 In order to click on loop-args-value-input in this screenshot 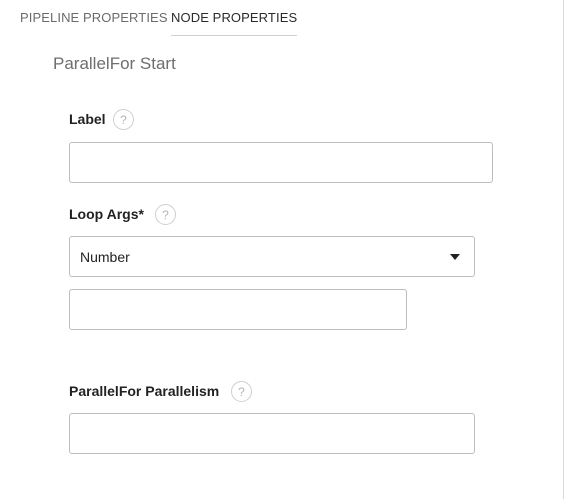, I will do `click(238, 309)`.